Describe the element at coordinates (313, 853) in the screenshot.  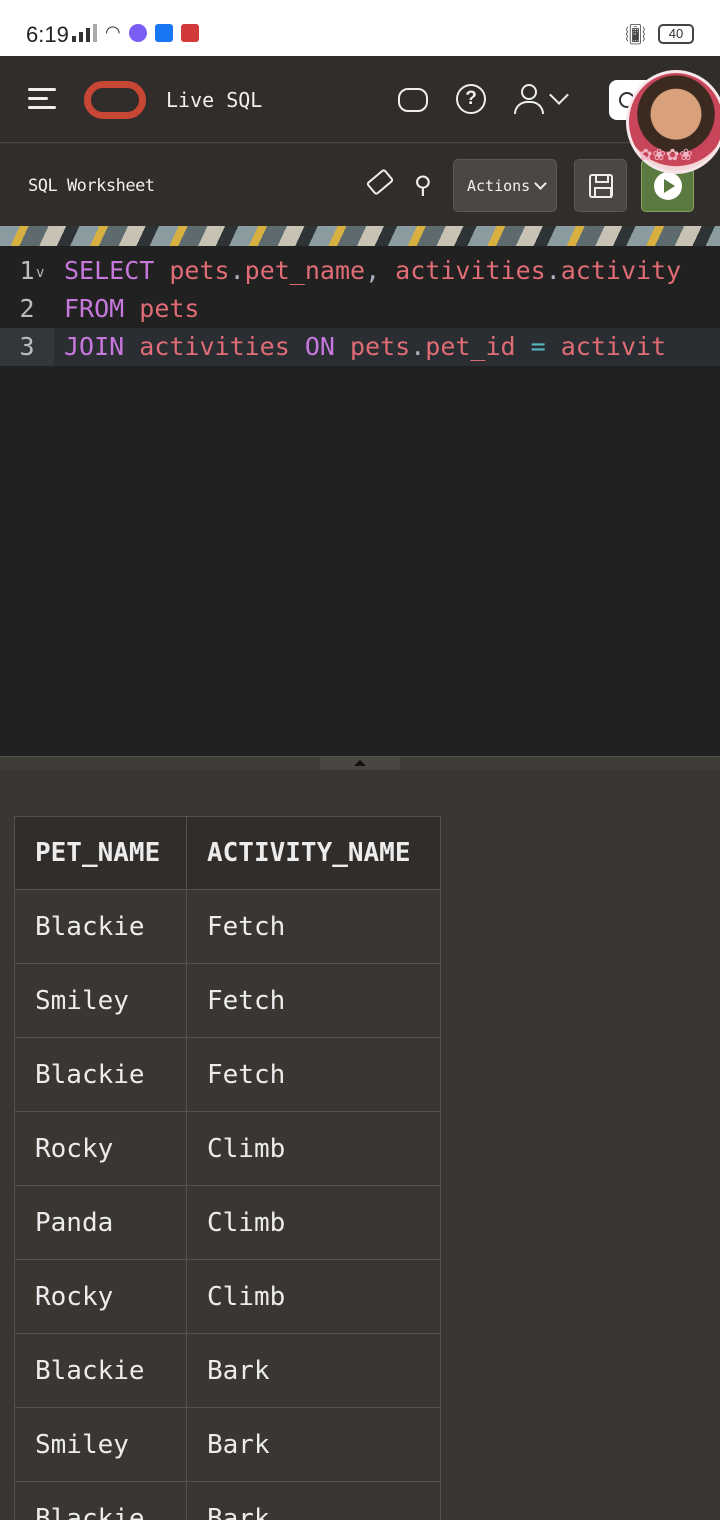
I see `column-header-activity-name: ACTIVITY_NAME` at that location.